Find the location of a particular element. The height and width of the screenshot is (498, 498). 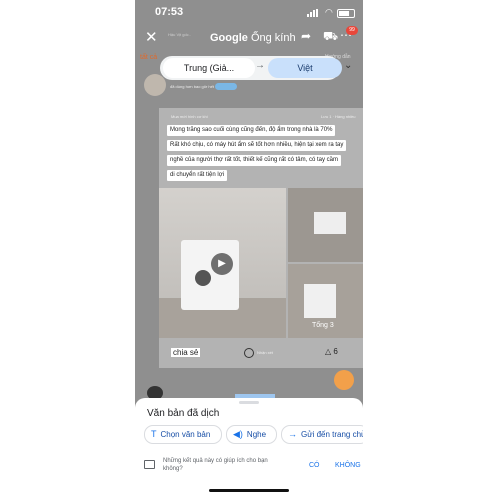

share-button: chia sẻ is located at coordinates (186, 352).